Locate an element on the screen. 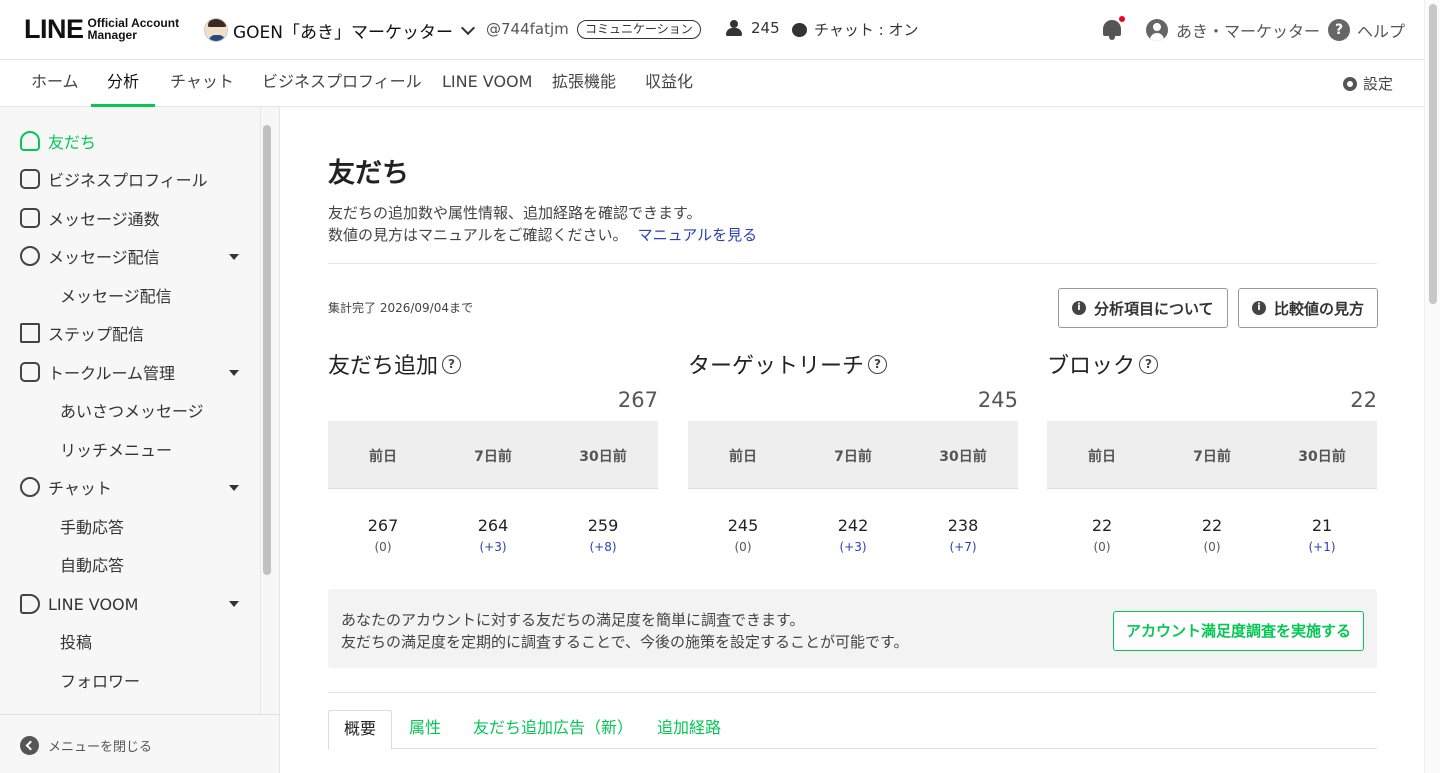 The width and height of the screenshot is (1440, 773). gear-icon is located at coordinates (1350, 83).